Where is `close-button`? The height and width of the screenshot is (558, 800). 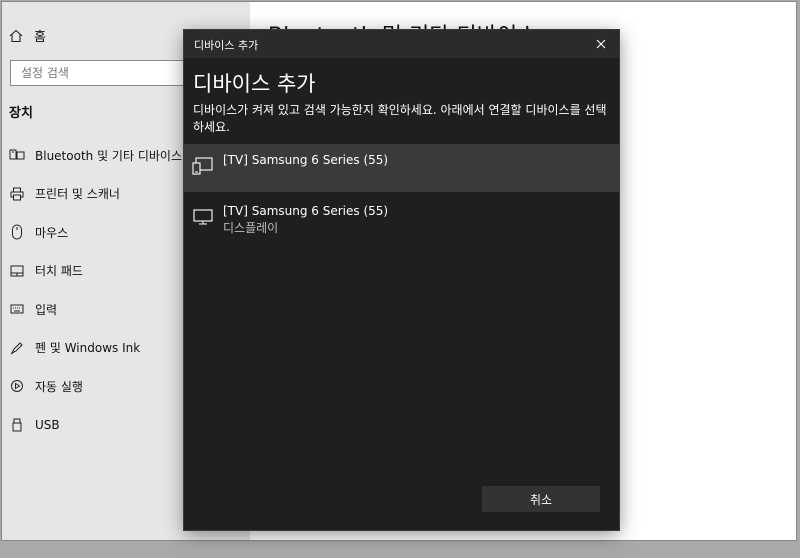
close-button is located at coordinates (601, 44).